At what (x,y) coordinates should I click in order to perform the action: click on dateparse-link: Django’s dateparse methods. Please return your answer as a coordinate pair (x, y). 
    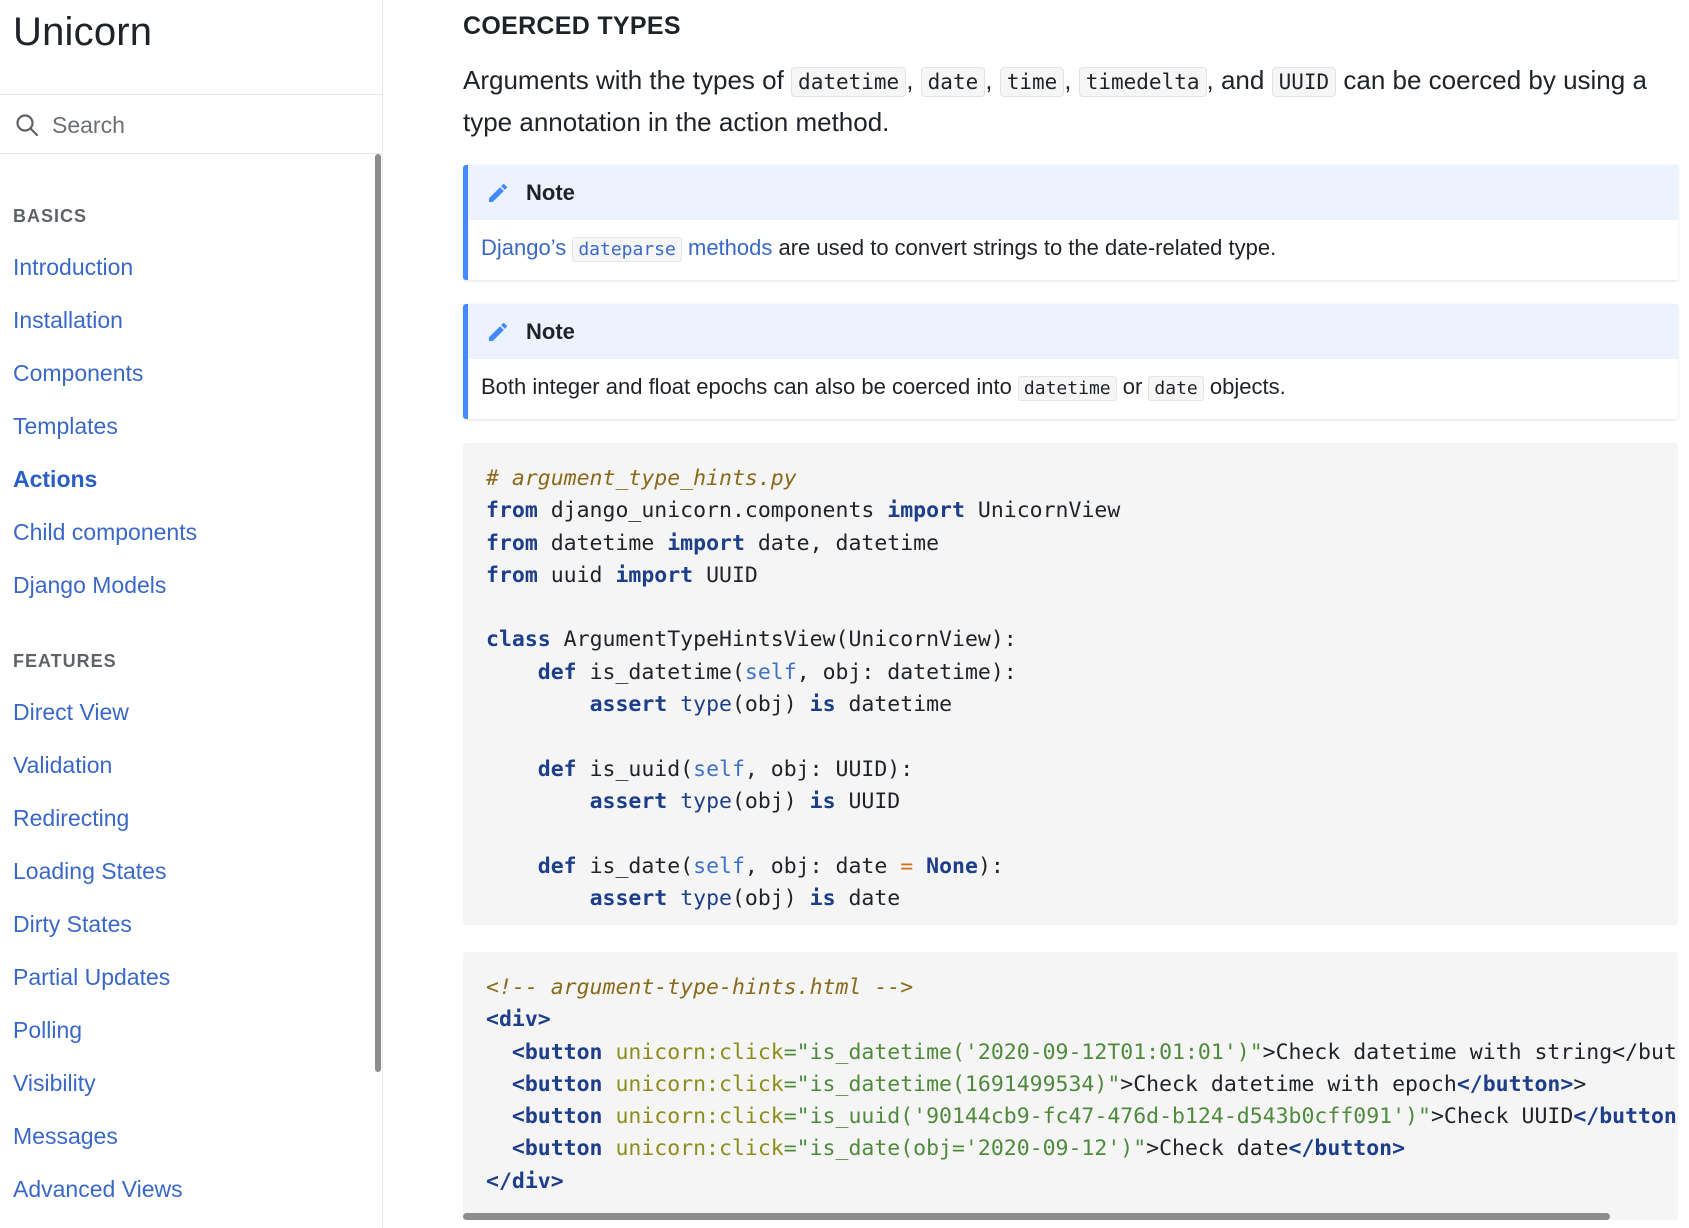
    Looking at the image, I should click on (627, 248).